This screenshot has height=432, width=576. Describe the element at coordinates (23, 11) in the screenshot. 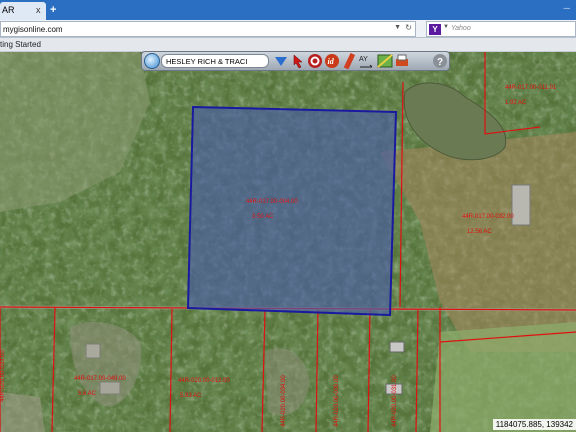

I see `browser-tab: AR x` at that location.